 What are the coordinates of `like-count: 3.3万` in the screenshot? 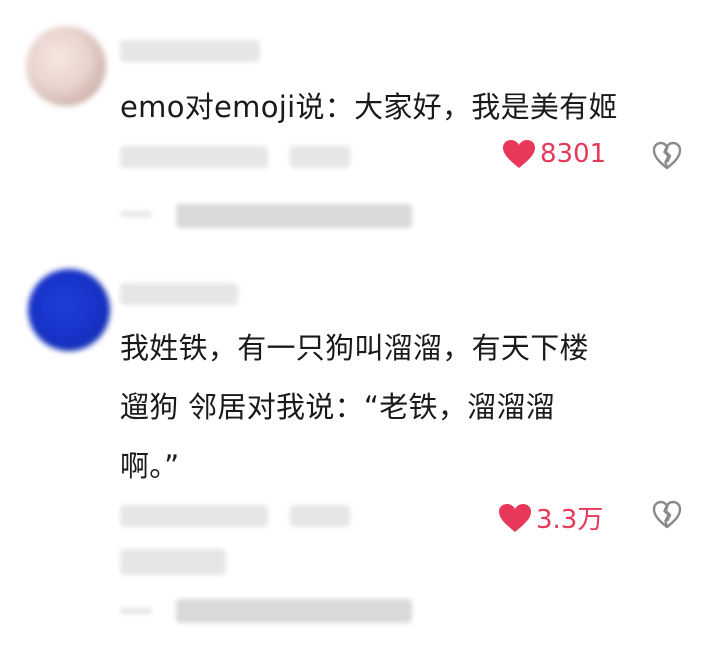 It's located at (570, 520).